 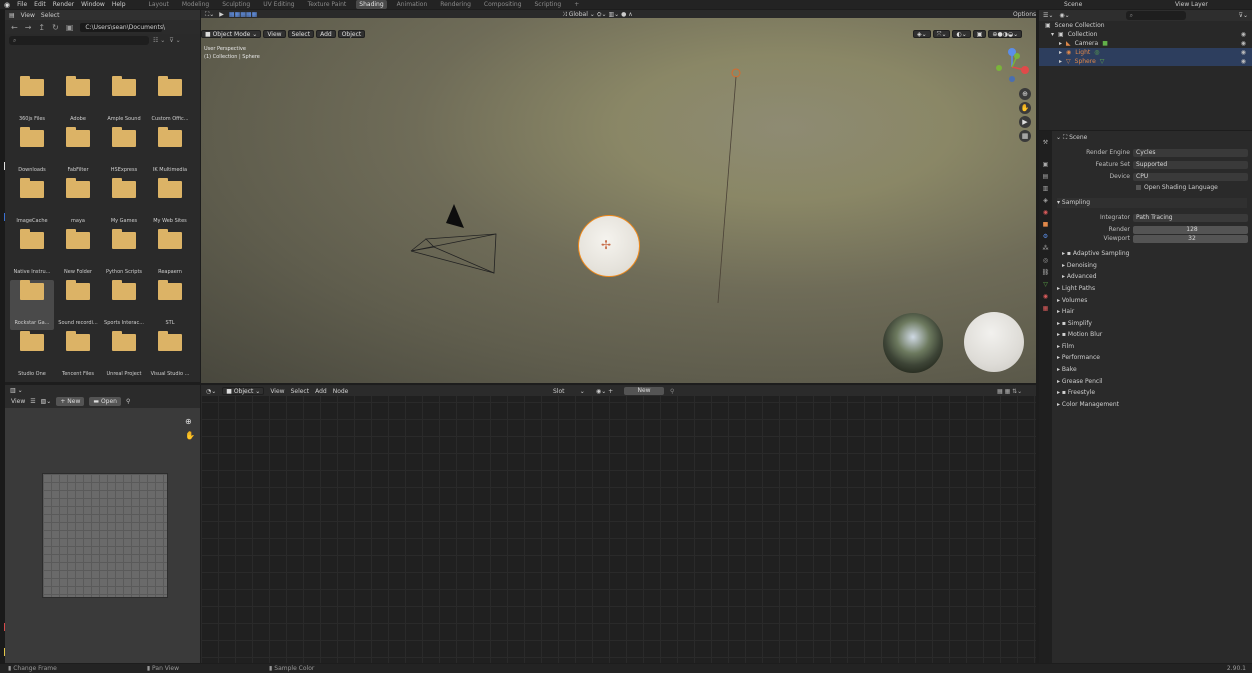 I want to click on camera-data-icon: ■, so click(x=1105, y=43).